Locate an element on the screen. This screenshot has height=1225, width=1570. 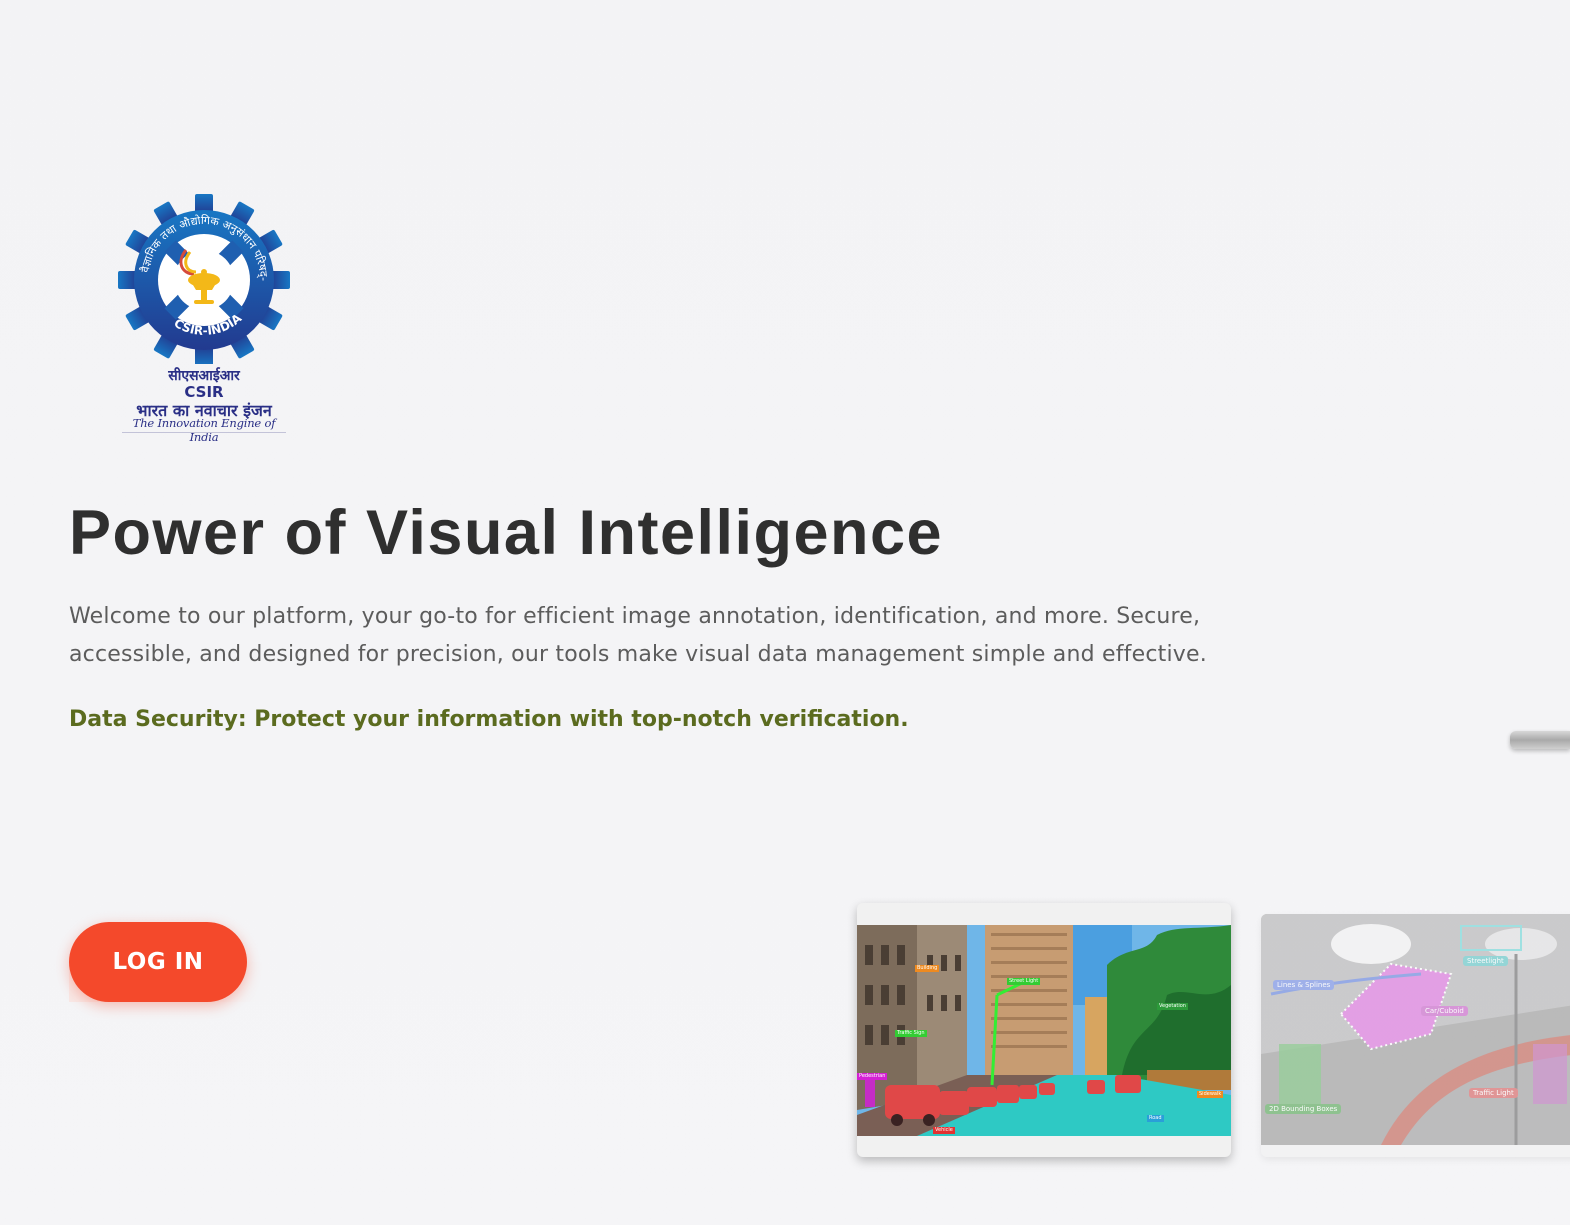
logo-tagline: The Innovation Engine of India is located at coordinates (204, 430).